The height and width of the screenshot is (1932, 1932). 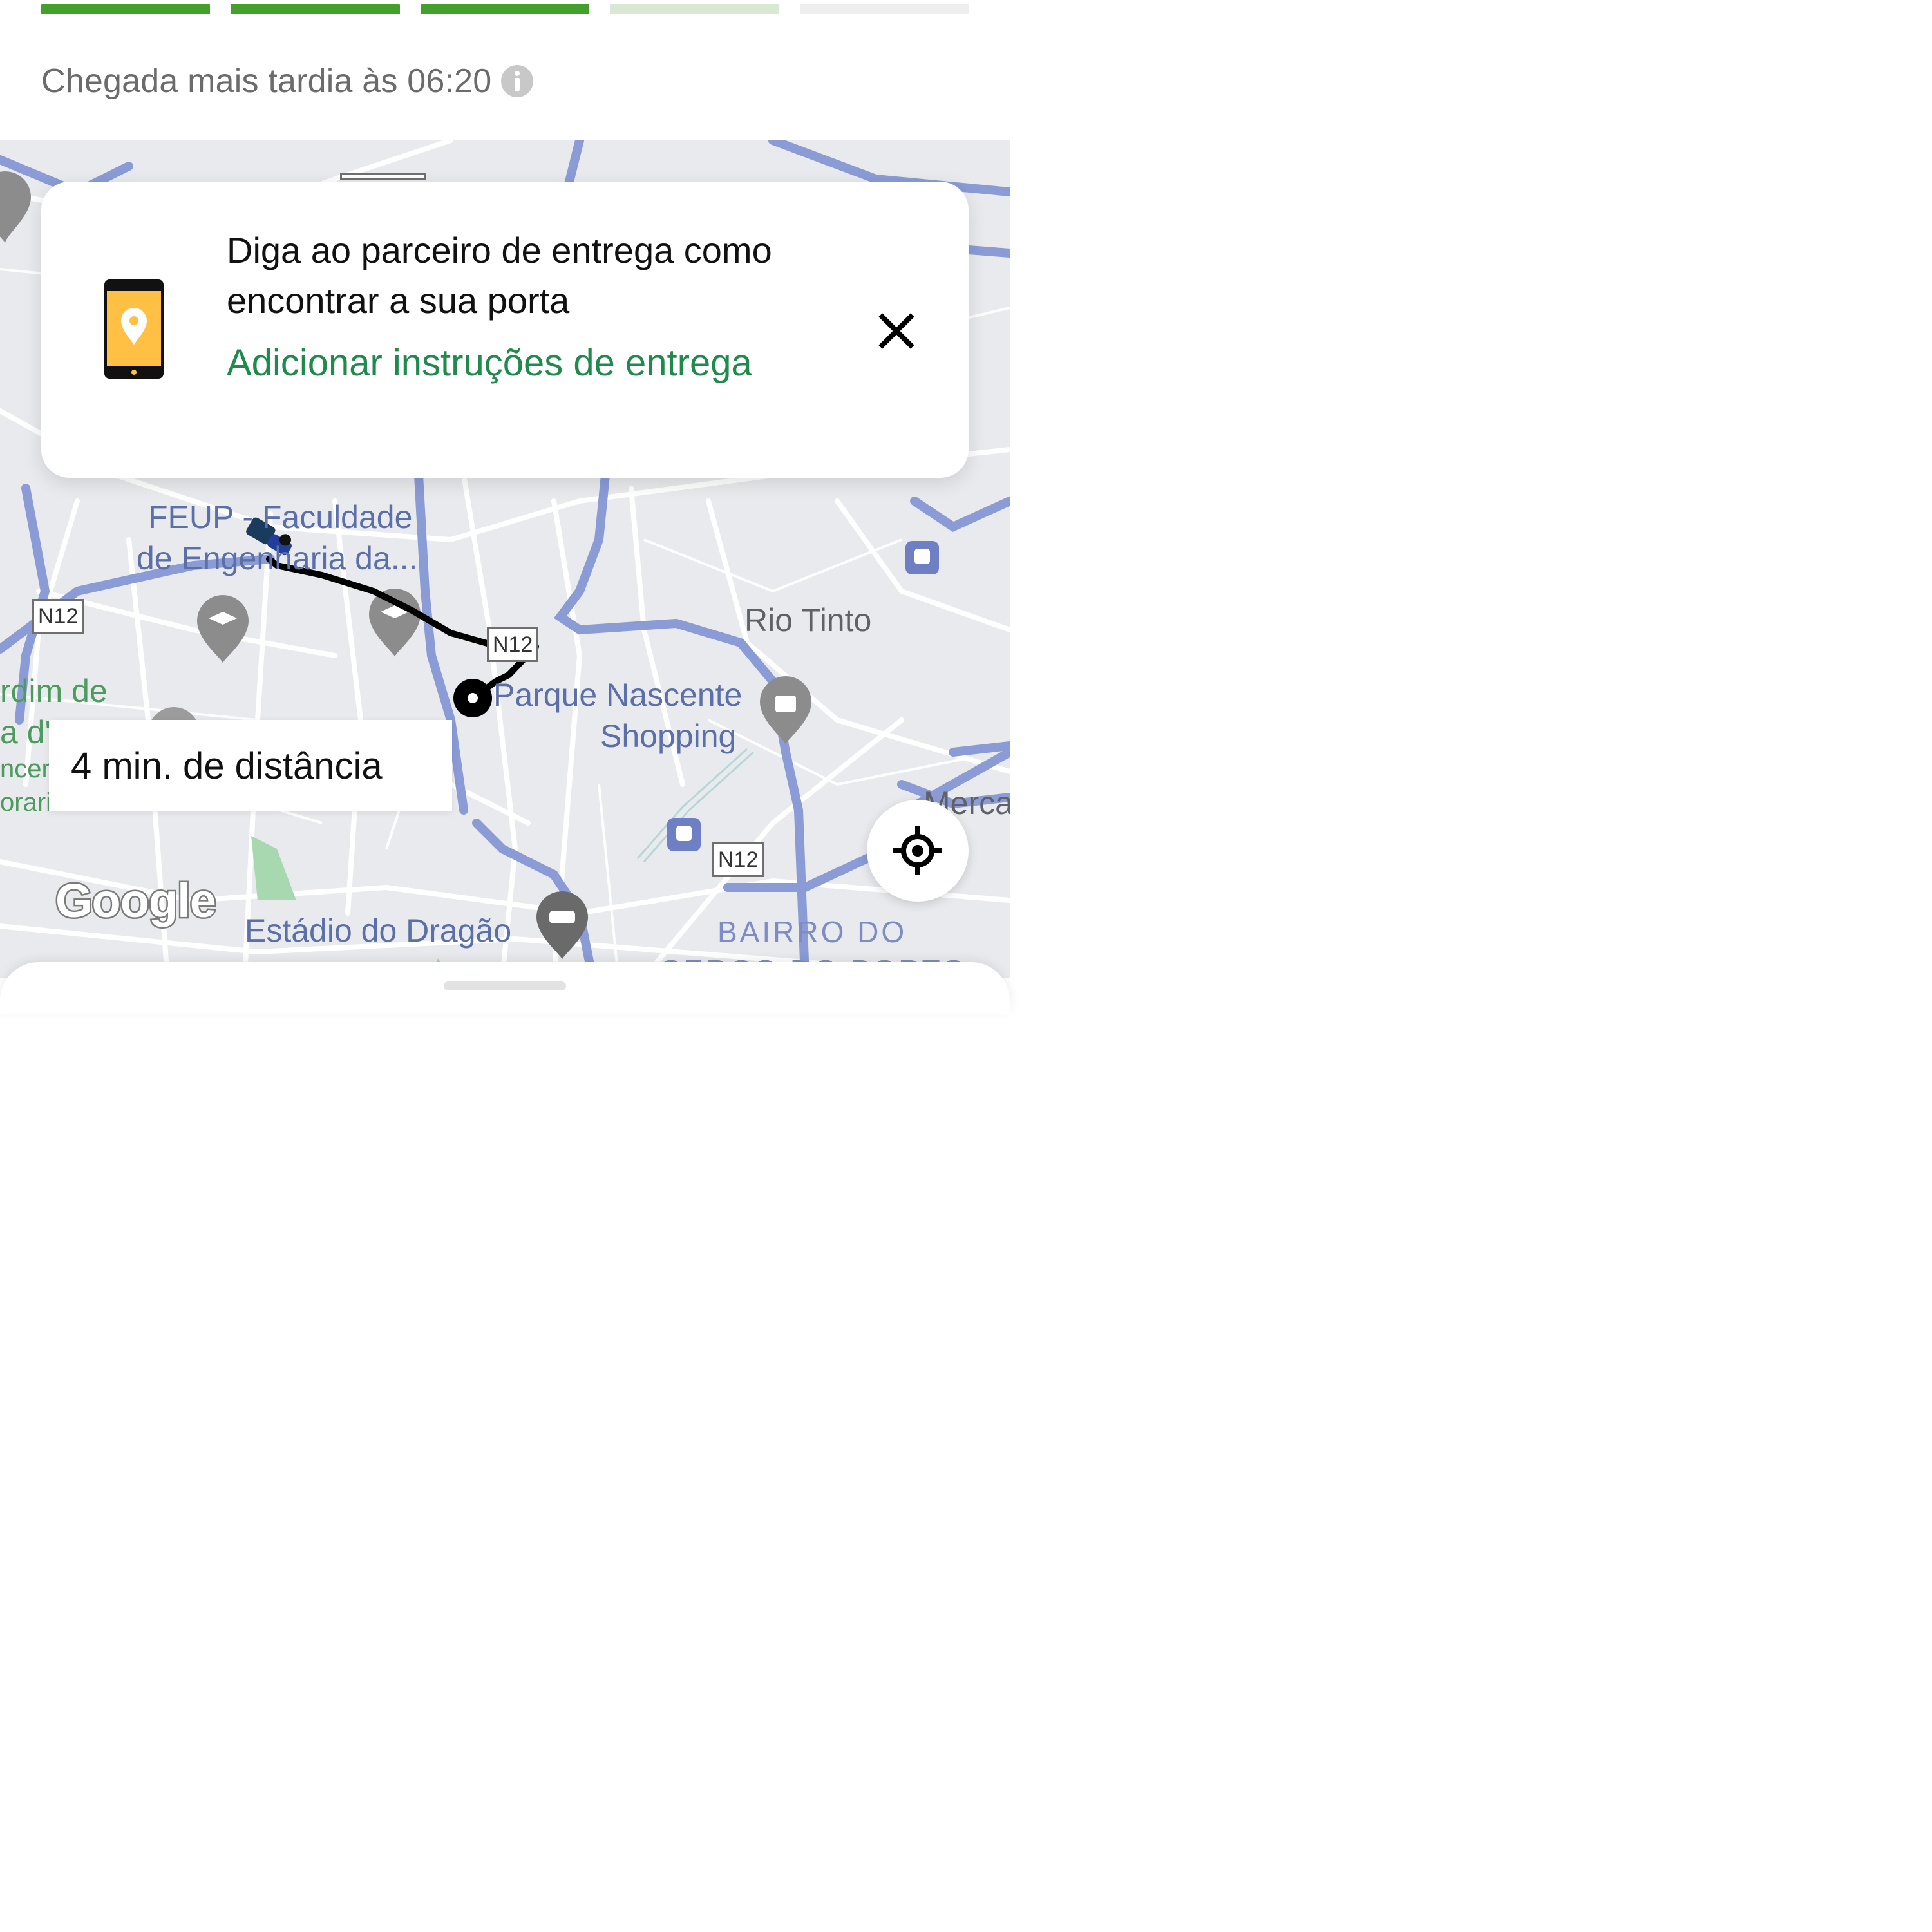 What do you see at coordinates (379, 931) in the screenshot?
I see `map-label-estadio: Estádio do Dragão` at bounding box center [379, 931].